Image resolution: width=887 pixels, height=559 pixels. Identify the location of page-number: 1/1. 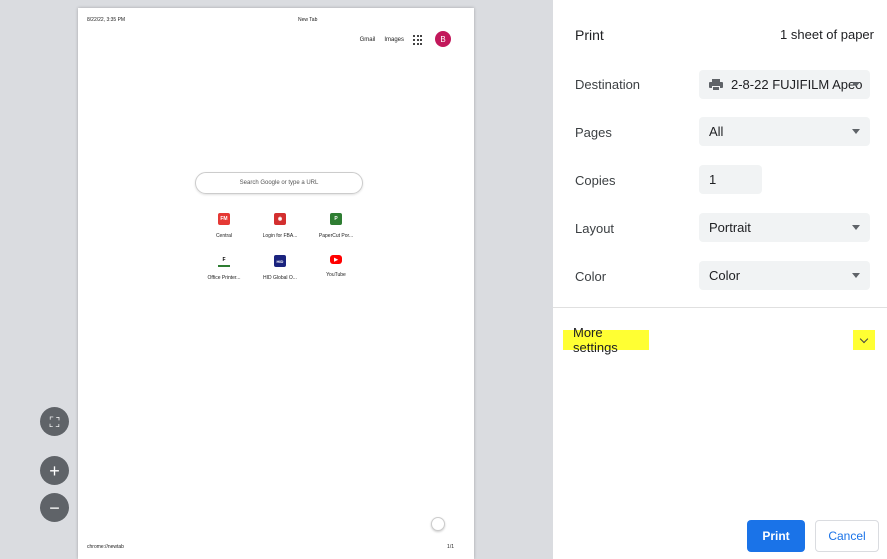
(450, 547).